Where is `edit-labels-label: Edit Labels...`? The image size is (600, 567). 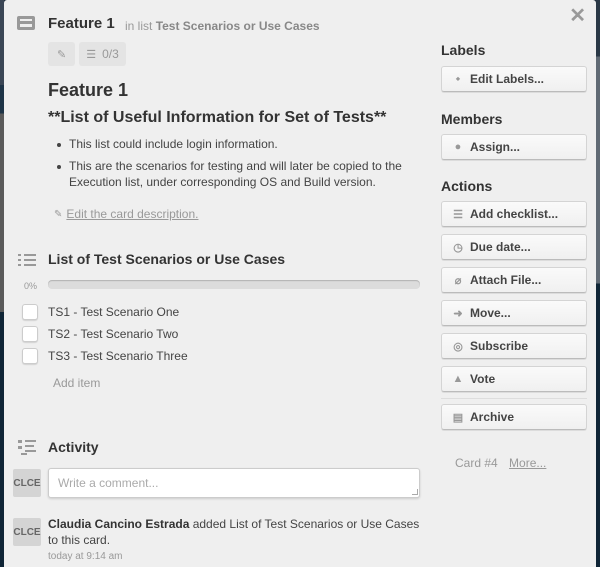 edit-labels-label: Edit Labels... is located at coordinates (507, 79).